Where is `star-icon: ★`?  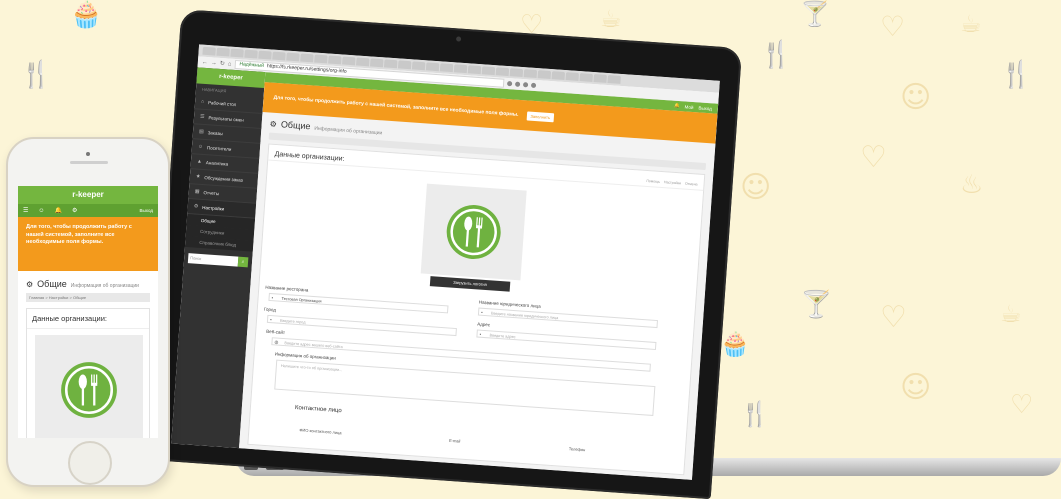 star-icon: ★ is located at coordinates (198, 176).